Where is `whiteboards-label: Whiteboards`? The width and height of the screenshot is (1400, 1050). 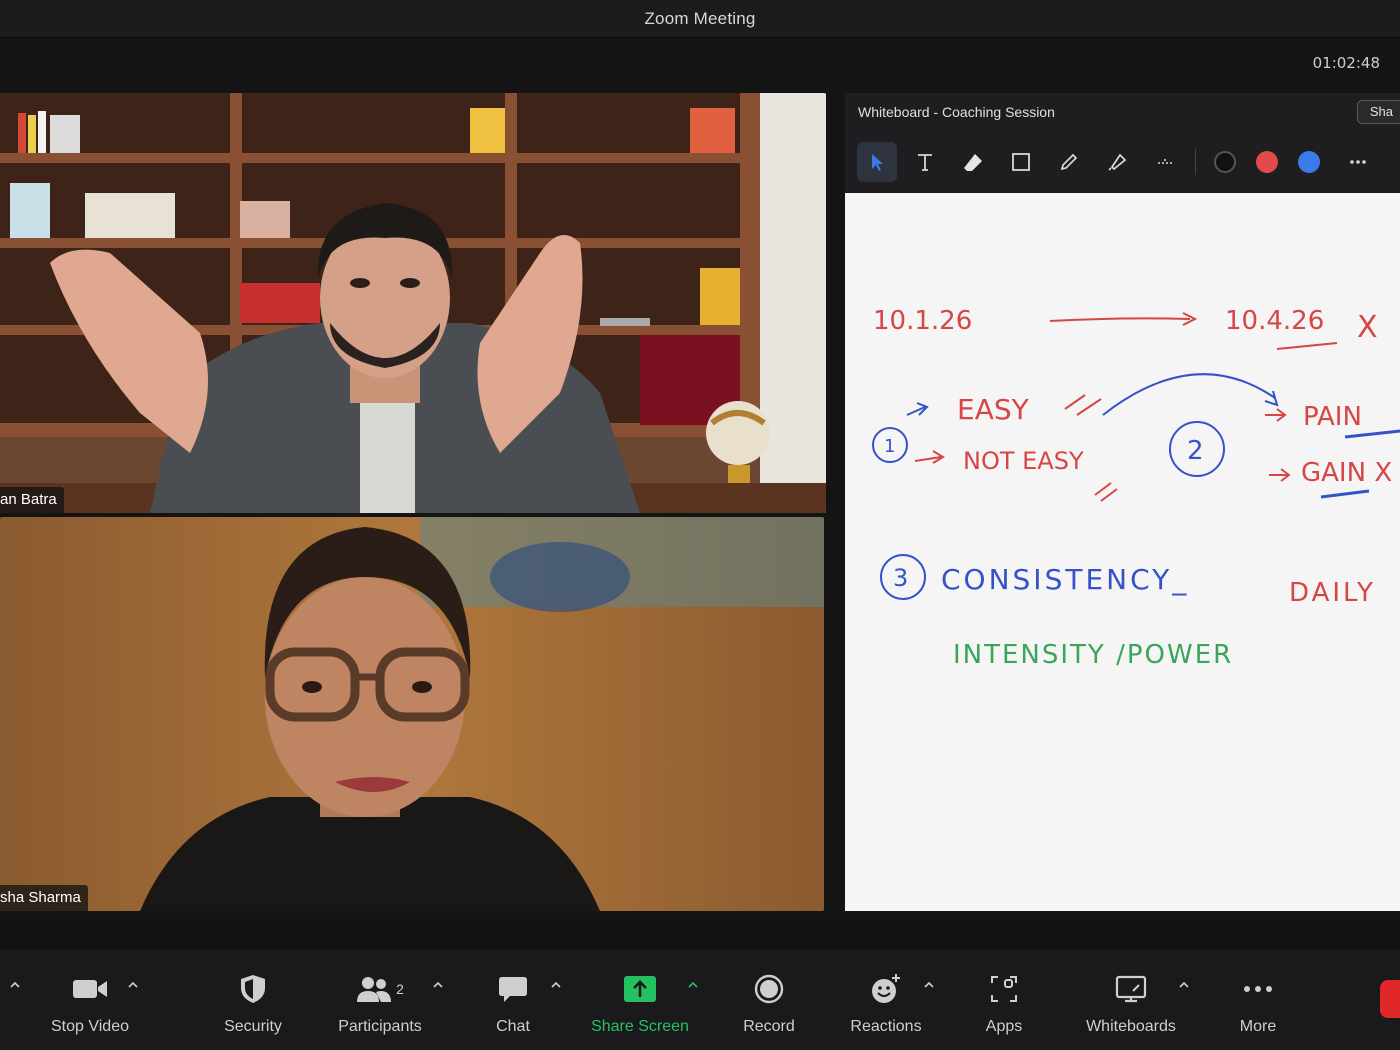 whiteboards-label: Whiteboards is located at coordinates (1131, 1026).